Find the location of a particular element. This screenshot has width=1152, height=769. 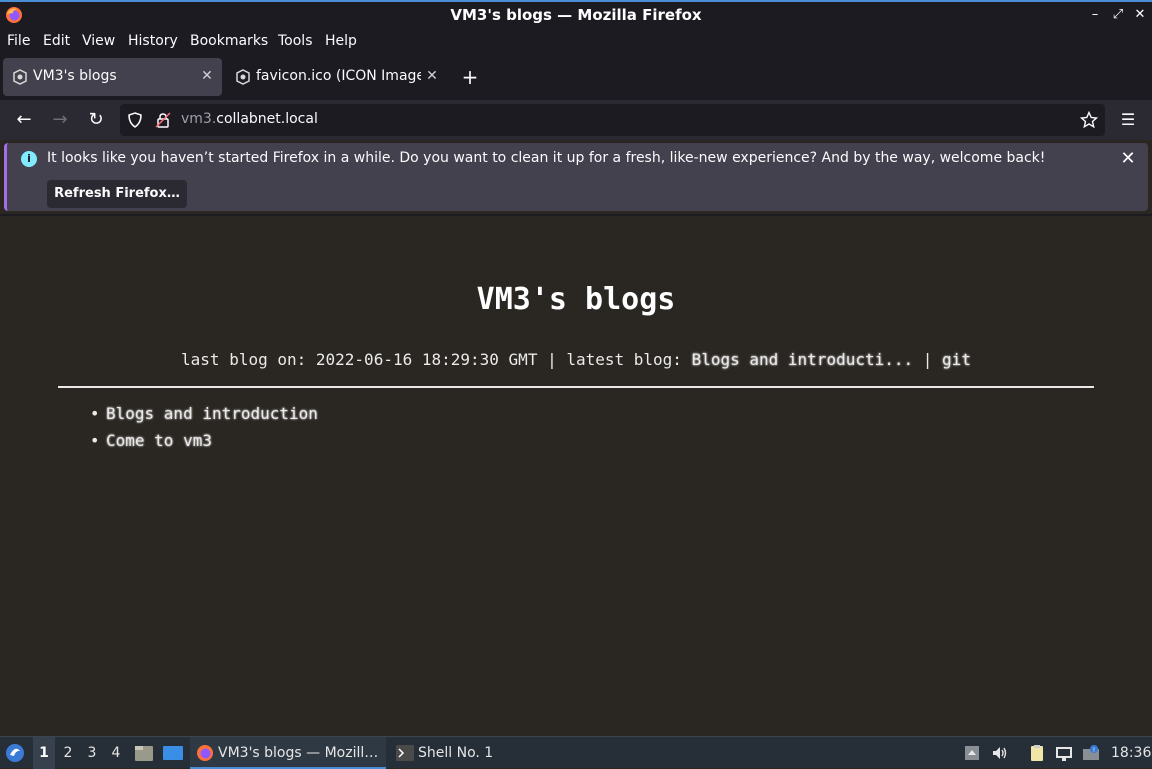

blog-link: Blogs and introduction is located at coordinates (212, 413).